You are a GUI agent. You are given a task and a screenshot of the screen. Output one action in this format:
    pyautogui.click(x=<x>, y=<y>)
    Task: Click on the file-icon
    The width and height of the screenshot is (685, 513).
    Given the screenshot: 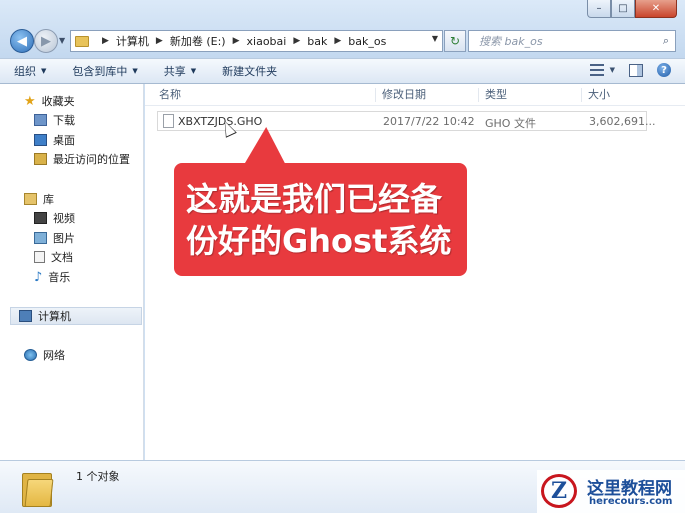 What is the action you would take?
    pyautogui.click(x=168, y=121)
    